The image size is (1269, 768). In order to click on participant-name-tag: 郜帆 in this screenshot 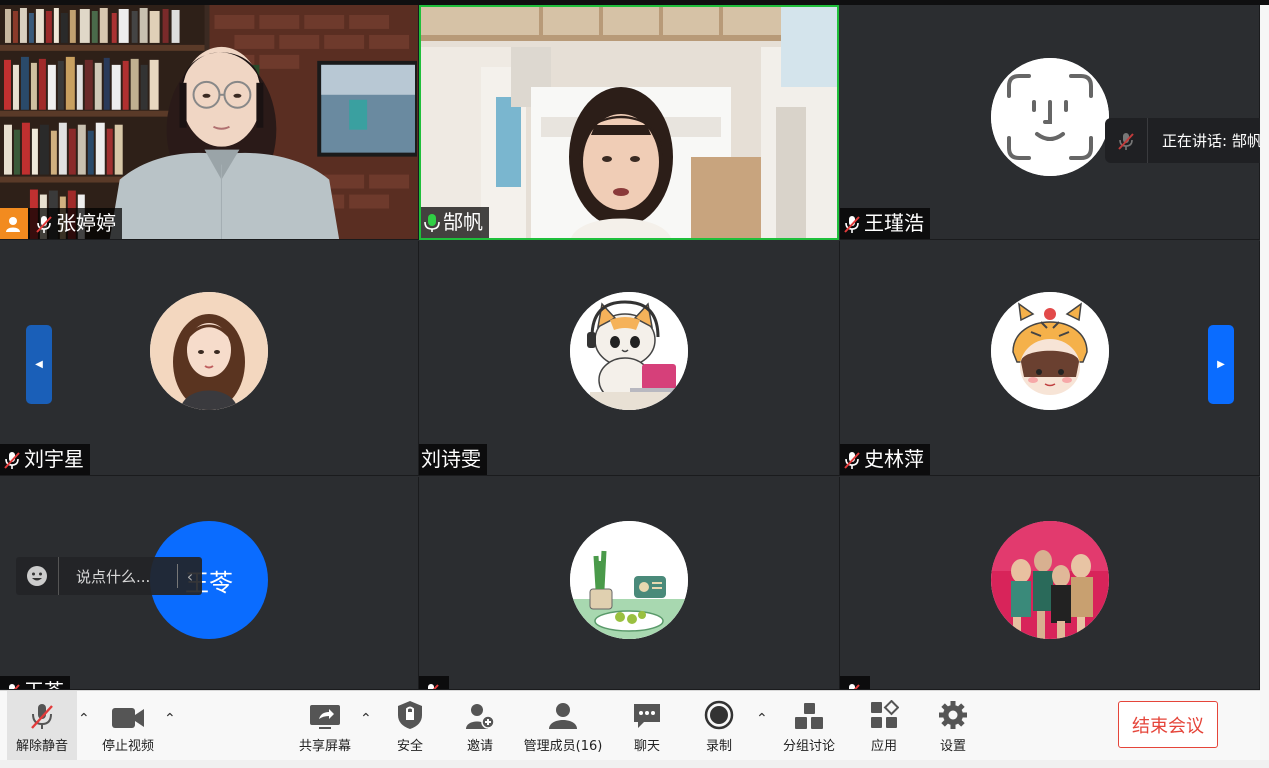, I will do `click(455, 222)`.